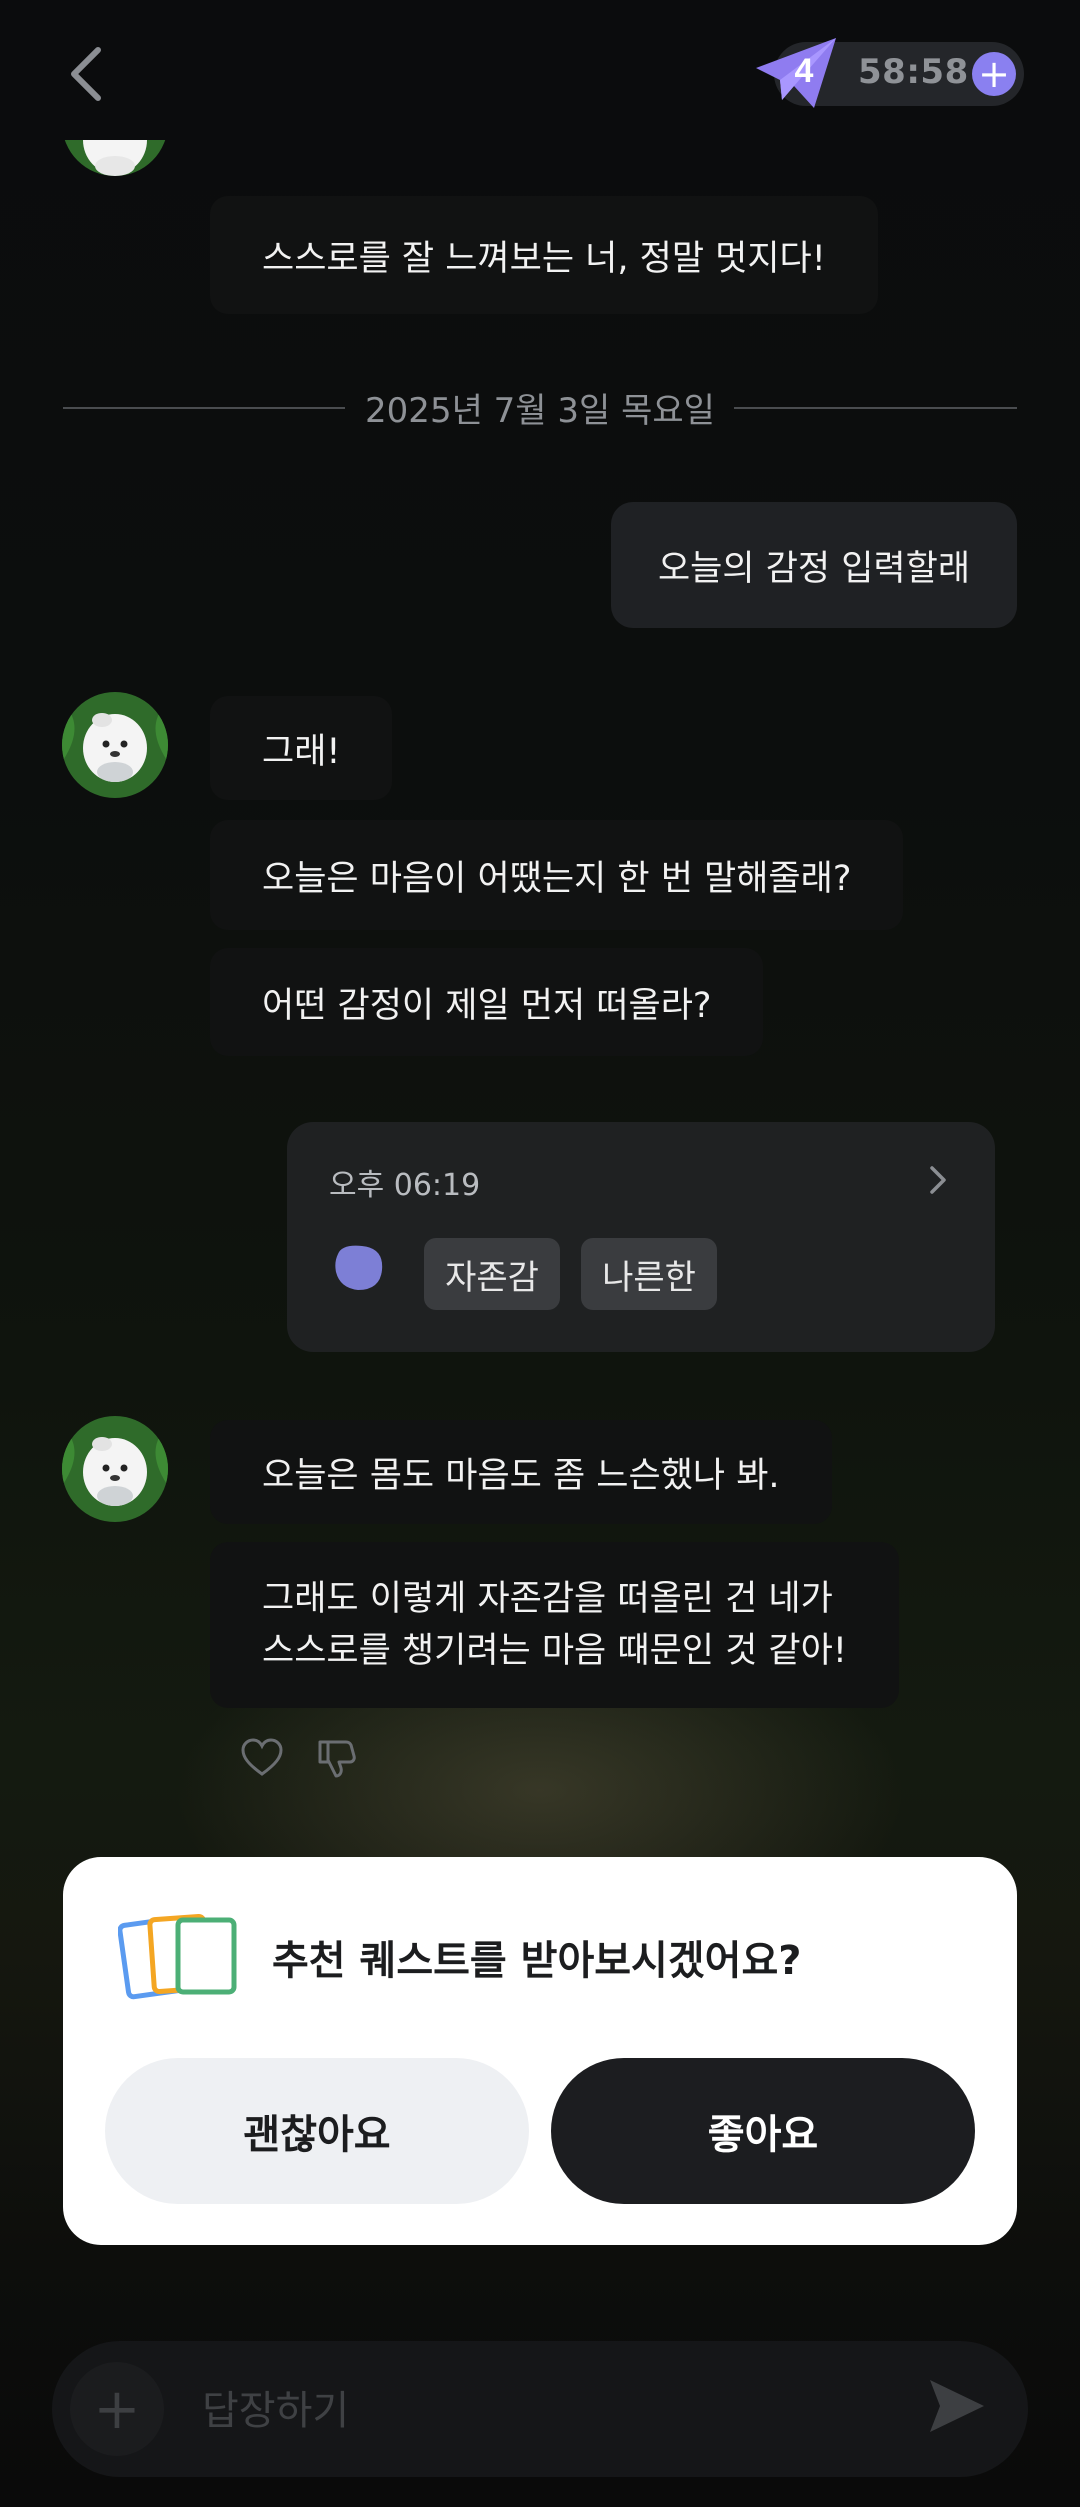 The height and width of the screenshot is (2507, 1080). I want to click on bot-message-bubble: 오늘은 몸도 마음도 좀 느슨했나 봐., so click(521, 1472).